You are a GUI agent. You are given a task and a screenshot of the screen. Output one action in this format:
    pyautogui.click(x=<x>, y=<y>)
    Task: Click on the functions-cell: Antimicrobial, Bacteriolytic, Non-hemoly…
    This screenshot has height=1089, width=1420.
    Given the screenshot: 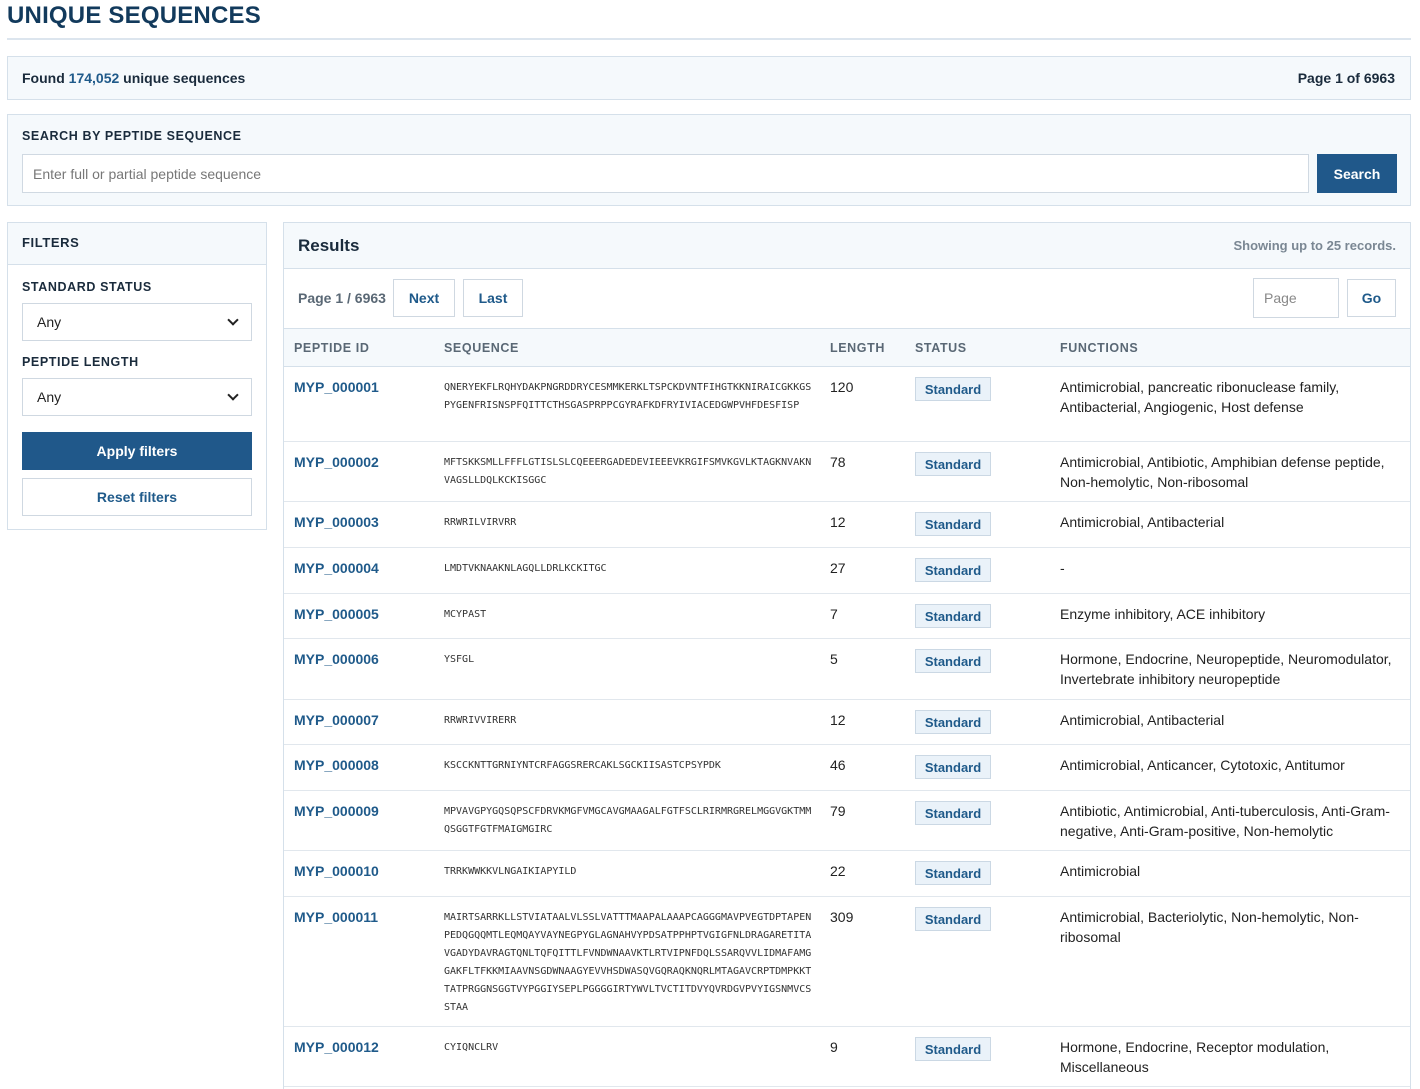 What is the action you would take?
    pyautogui.click(x=1209, y=927)
    